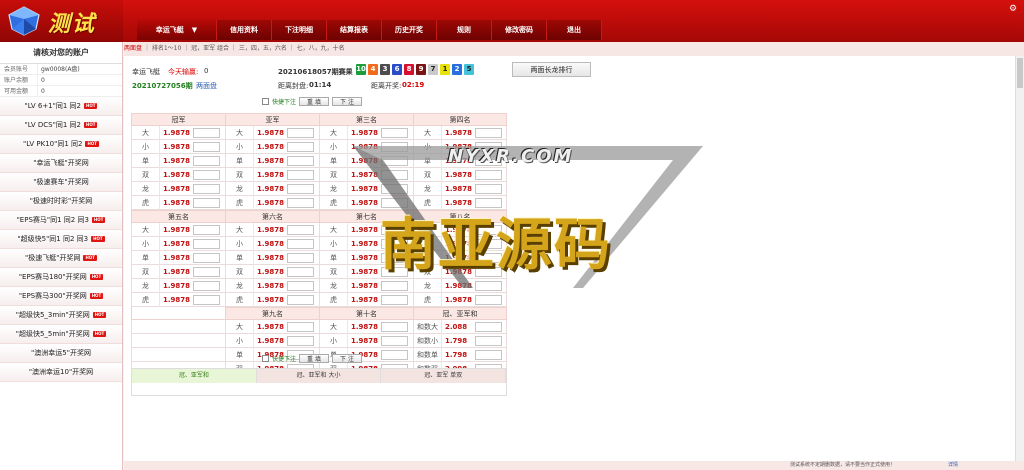 The width and height of the screenshot is (1024, 470). What do you see at coordinates (61, 315) in the screenshot?
I see `sidebar-game-link: "超级快5_3min"开奖网 HOT` at bounding box center [61, 315].